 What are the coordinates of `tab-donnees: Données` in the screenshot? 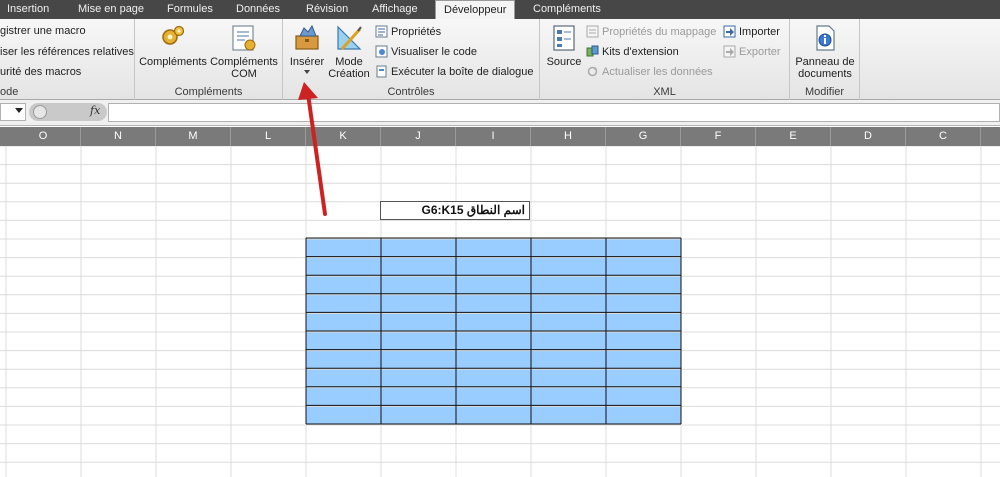 It's located at (258, 9).